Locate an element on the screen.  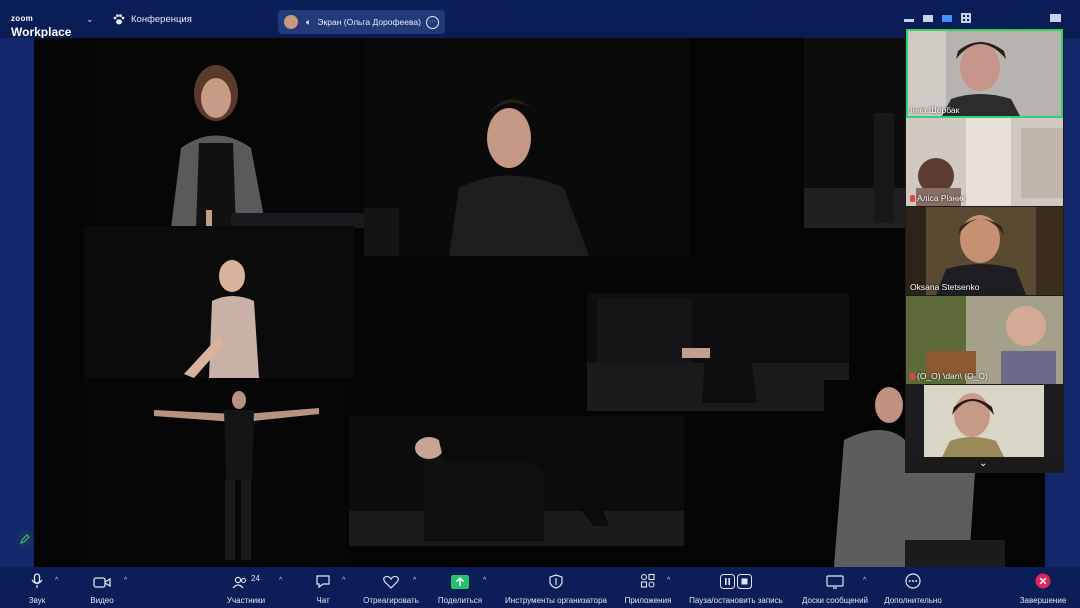
shared-screen-overflow is located at coordinates (975, 519).